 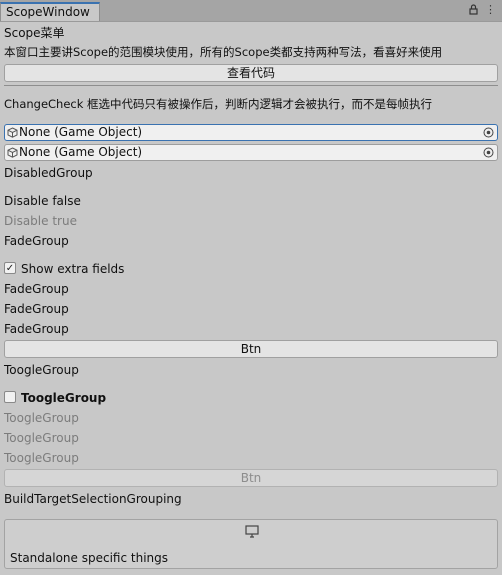 What do you see at coordinates (251, 11) in the screenshot?
I see `tab-bar: ScopeWindow ⋮` at bounding box center [251, 11].